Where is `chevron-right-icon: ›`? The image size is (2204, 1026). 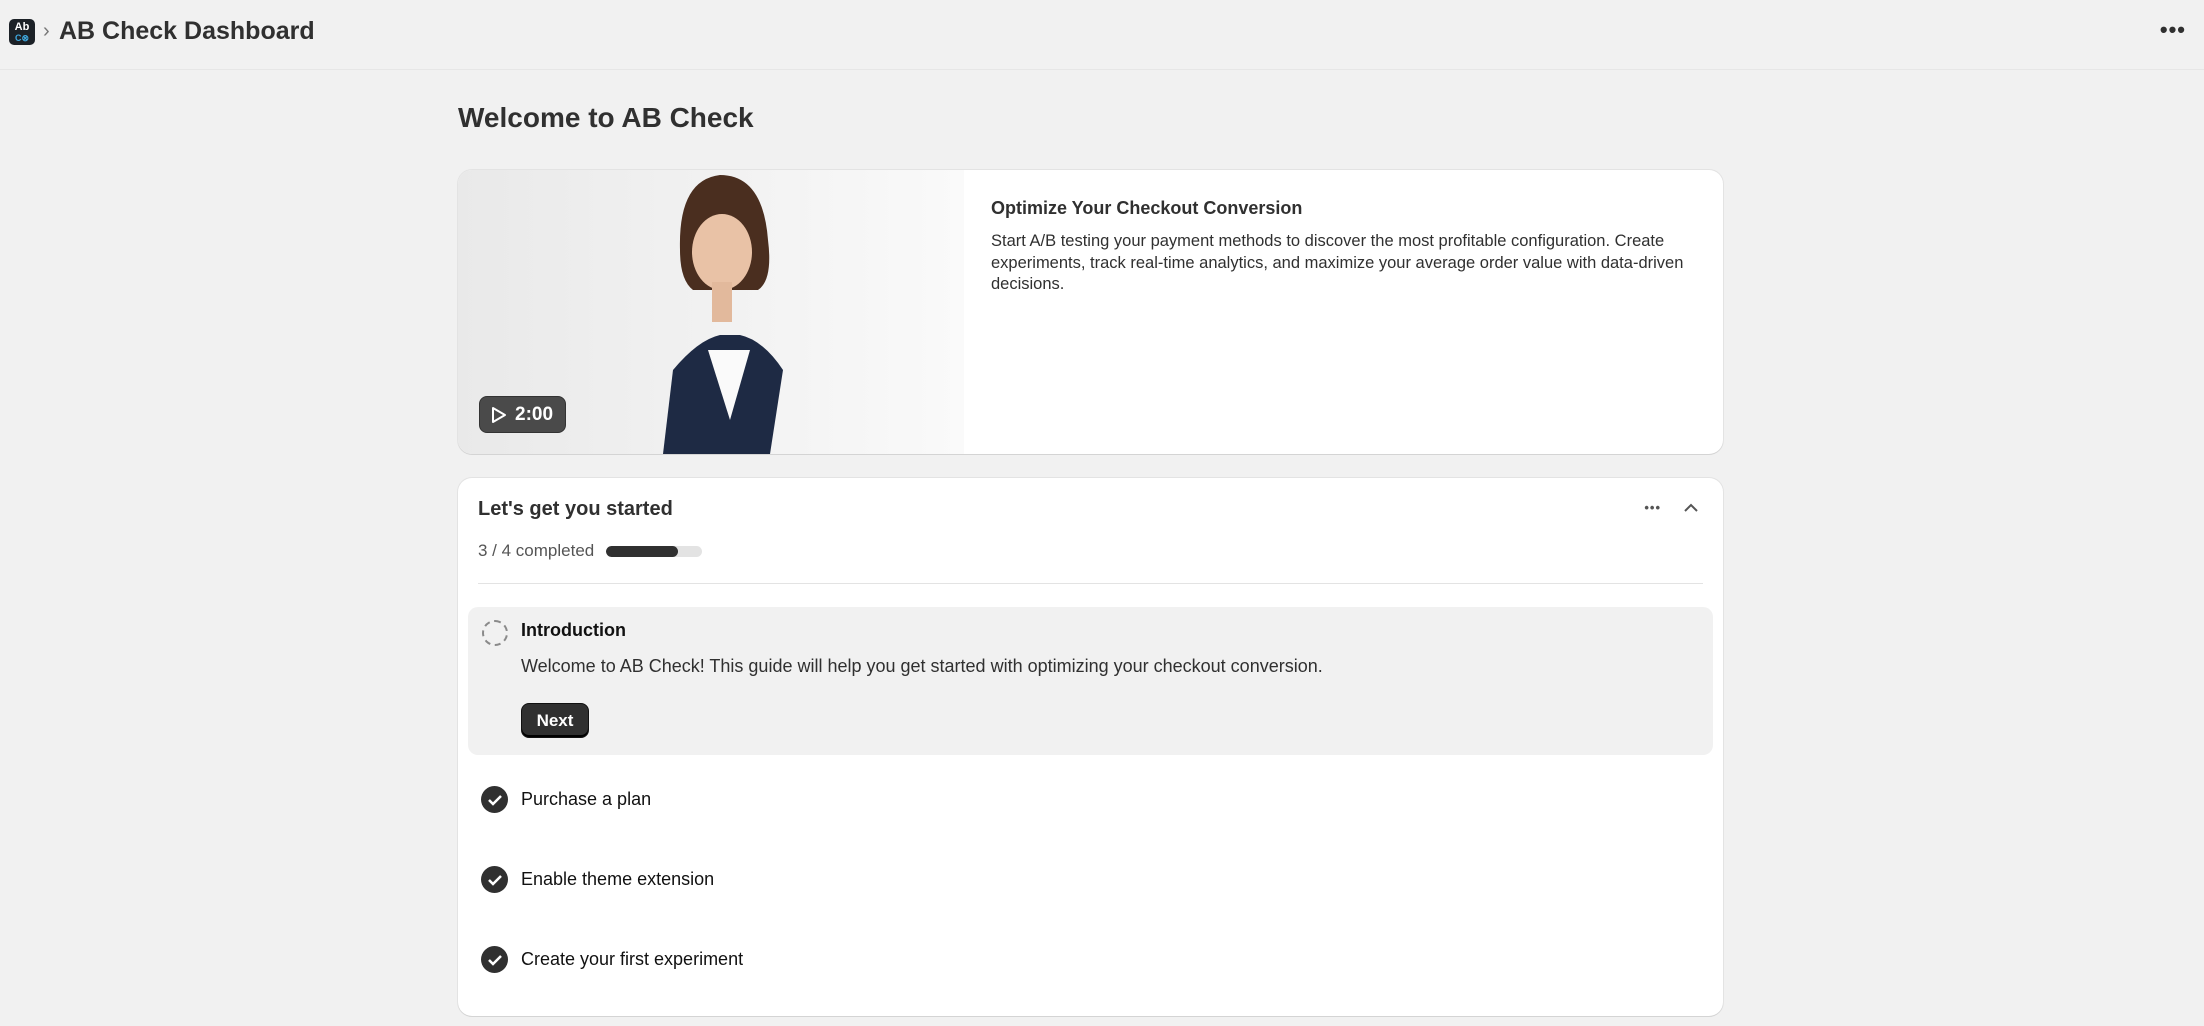
chevron-right-icon: › is located at coordinates (46, 31).